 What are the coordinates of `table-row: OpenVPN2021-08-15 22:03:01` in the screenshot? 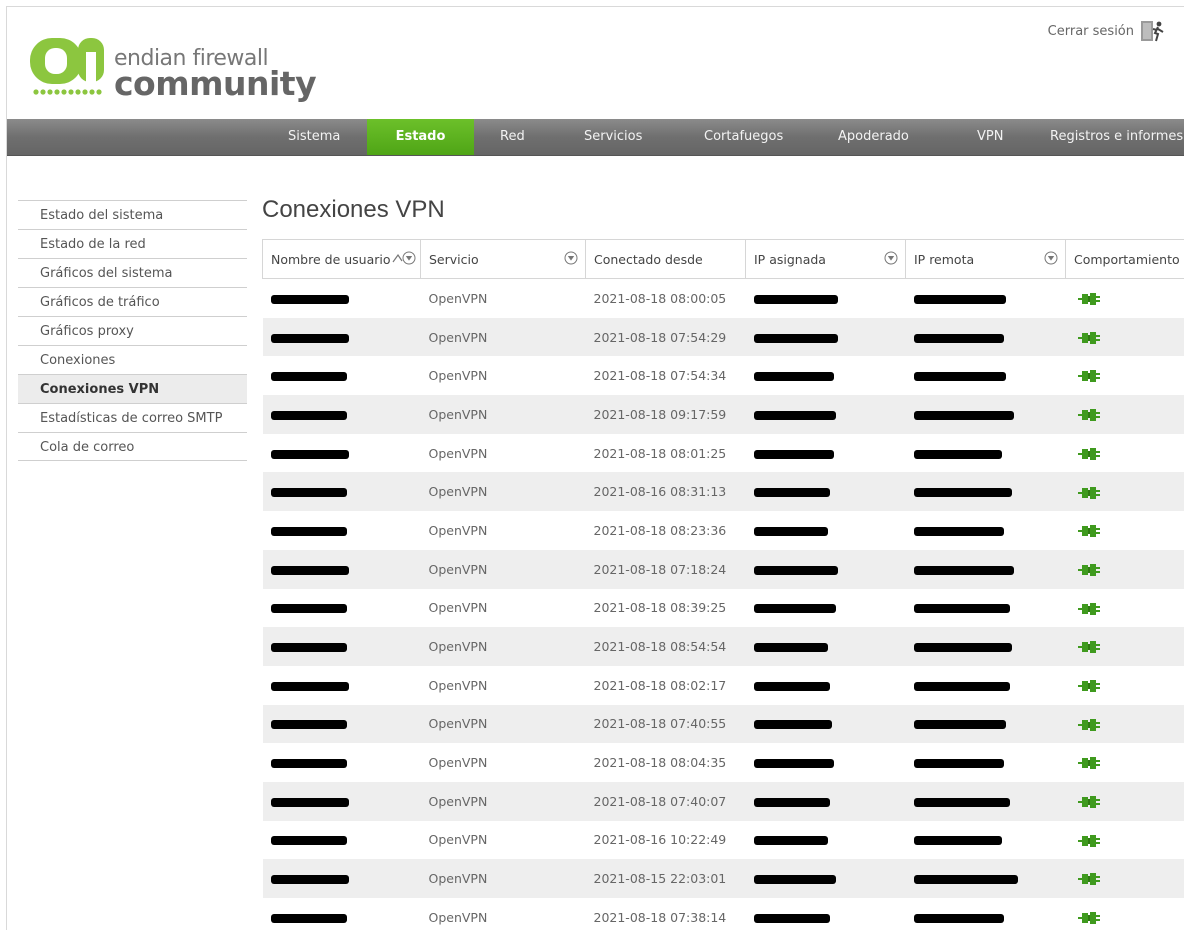 It's located at (723, 878).